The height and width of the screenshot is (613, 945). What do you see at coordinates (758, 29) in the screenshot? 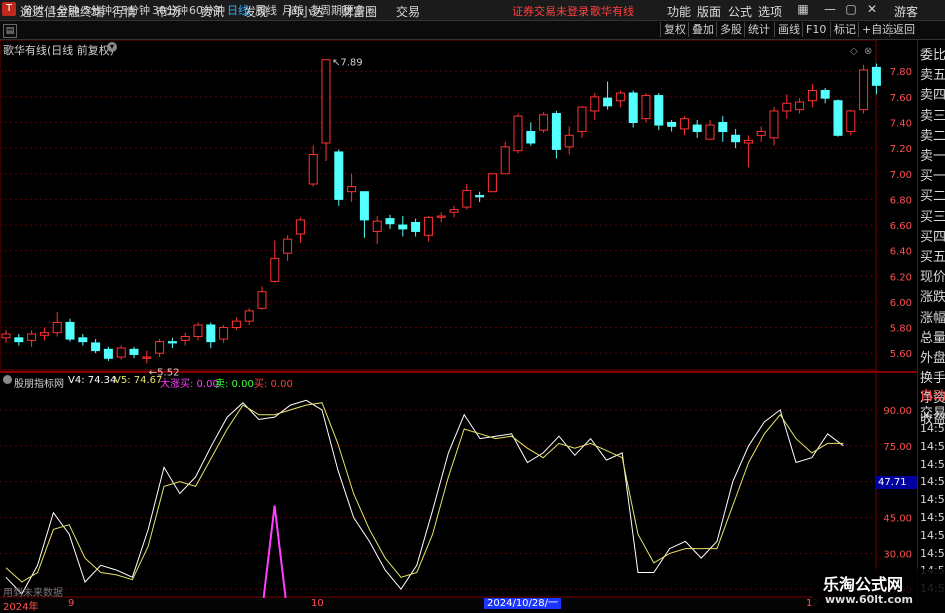
I see `statistics-button: 统计` at bounding box center [758, 29].